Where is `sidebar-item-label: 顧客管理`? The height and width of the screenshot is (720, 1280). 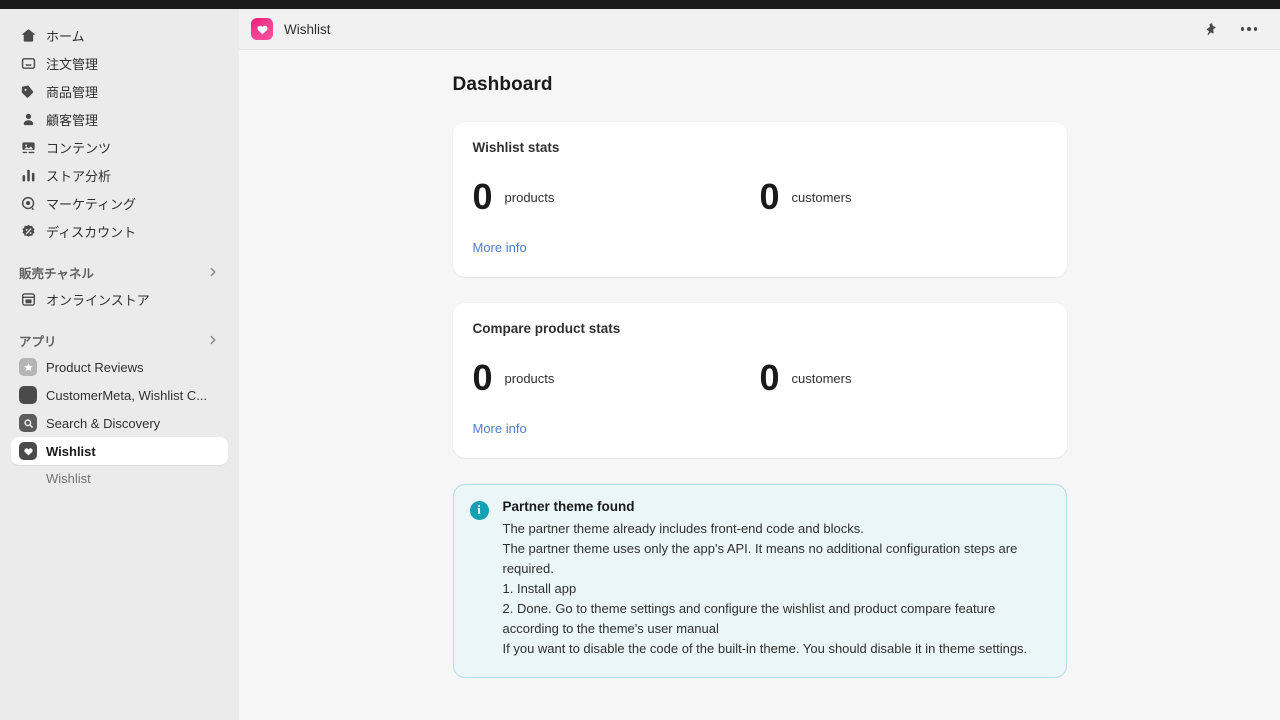
sidebar-item-label: 顧客管理 is located at coordinates (72, 120).